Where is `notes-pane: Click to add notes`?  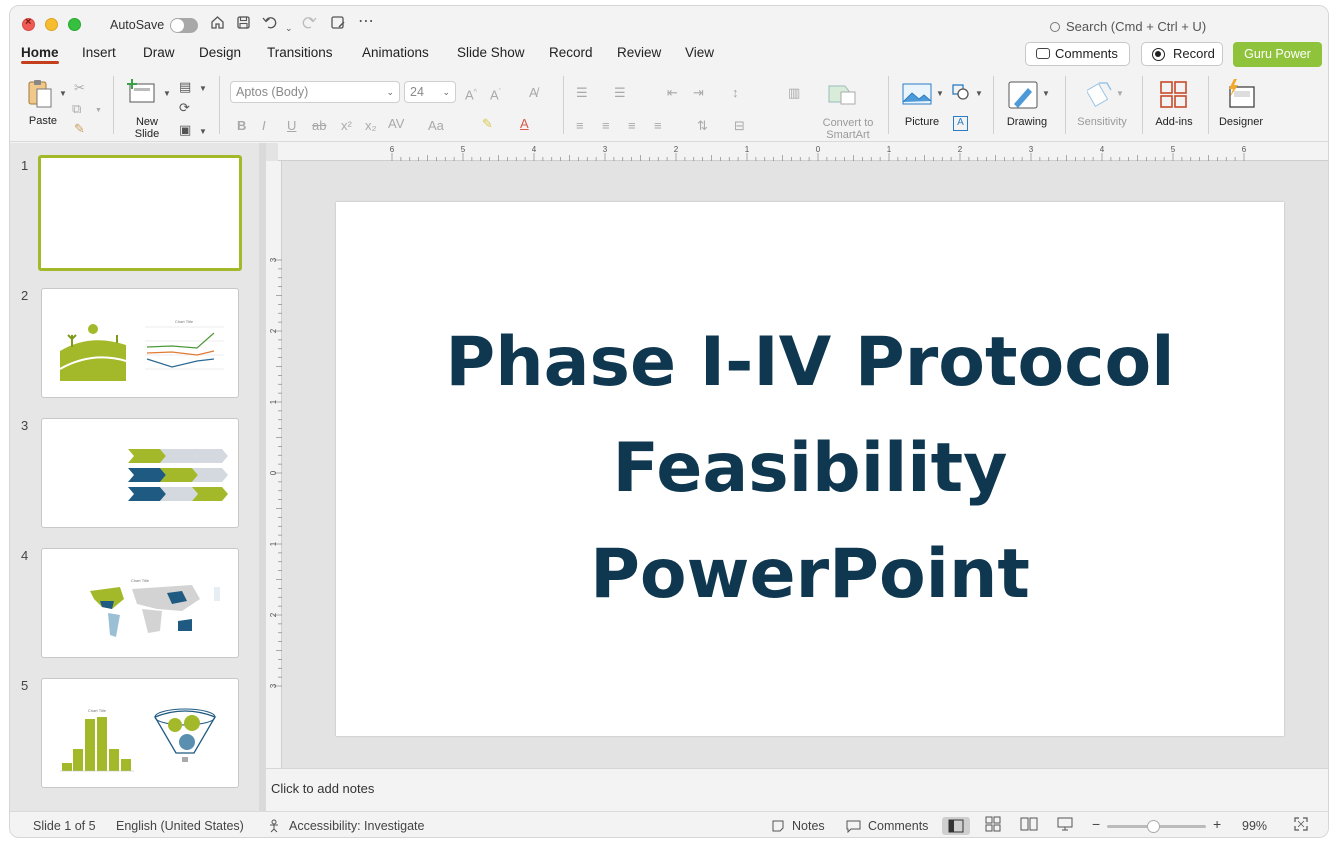 notes-pane: Click to add notes is located at coordinates (797, 789).